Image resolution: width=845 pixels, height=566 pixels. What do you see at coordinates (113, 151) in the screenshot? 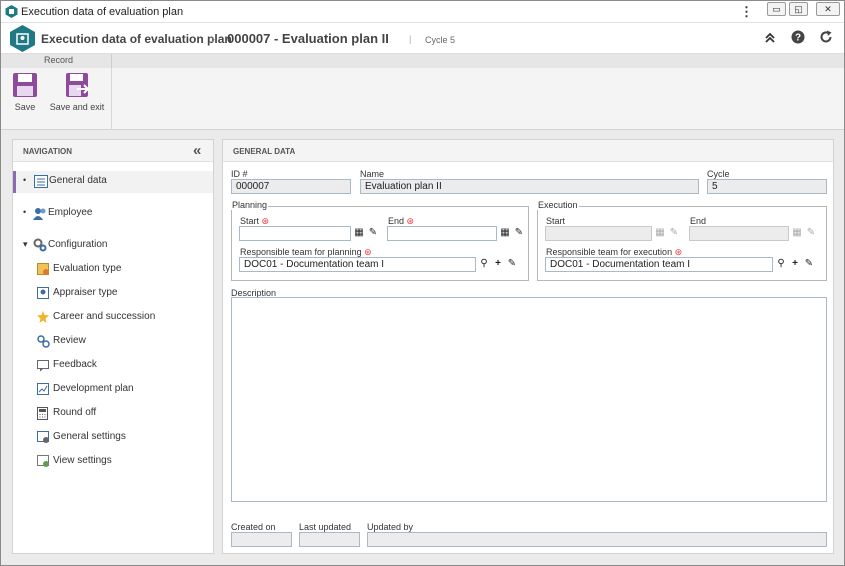
I see `navigation-header: NAVIGATION «` at bounding box center [113, 151].